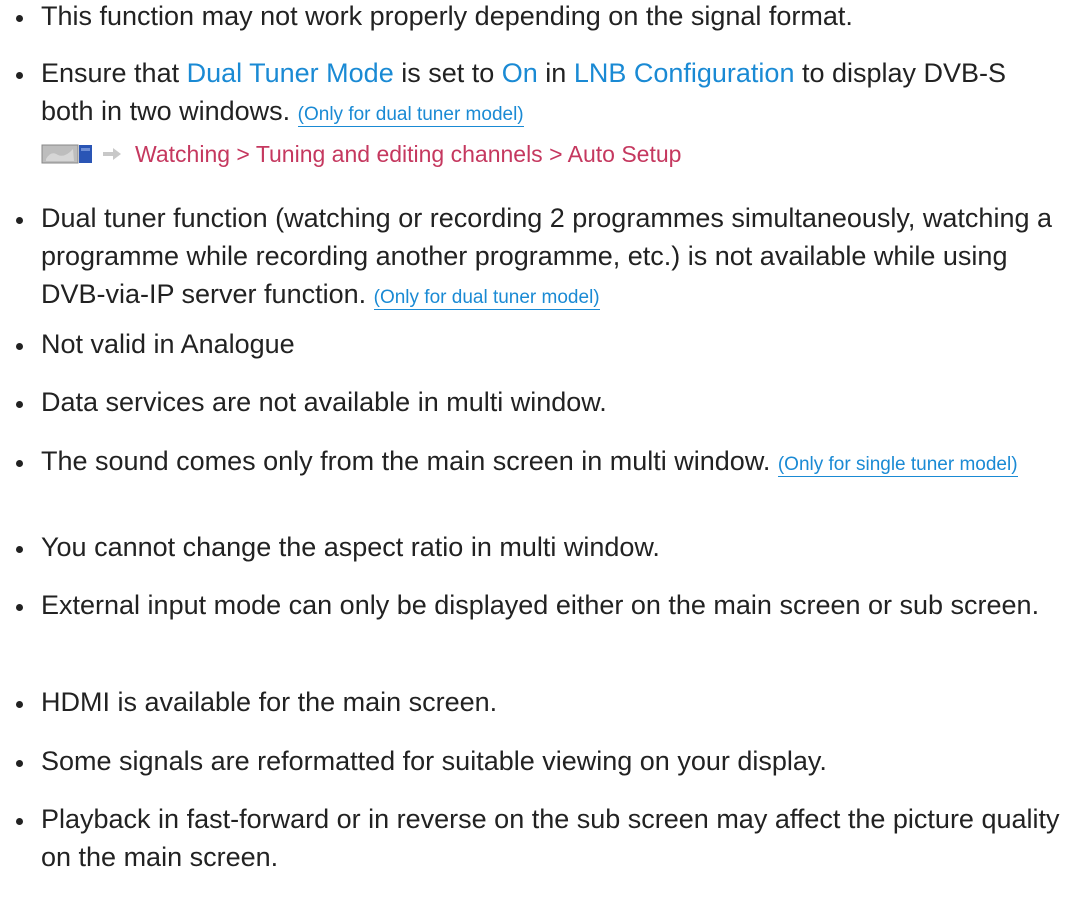 This screenshot has width=1083, height=911. I want to click on on-link: On, so click(520, 73).